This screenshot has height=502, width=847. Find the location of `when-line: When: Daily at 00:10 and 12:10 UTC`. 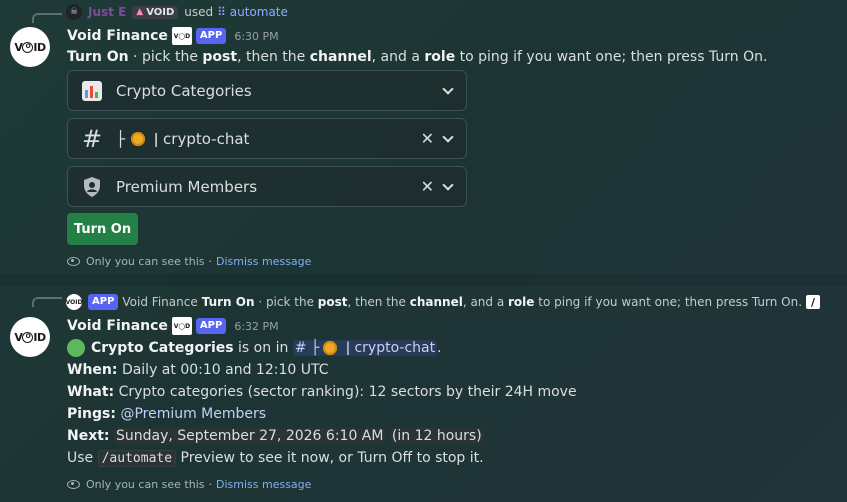

when-line: When: Daily at 00:10 and 12:10 UTC is located at coordinates (197, 370).